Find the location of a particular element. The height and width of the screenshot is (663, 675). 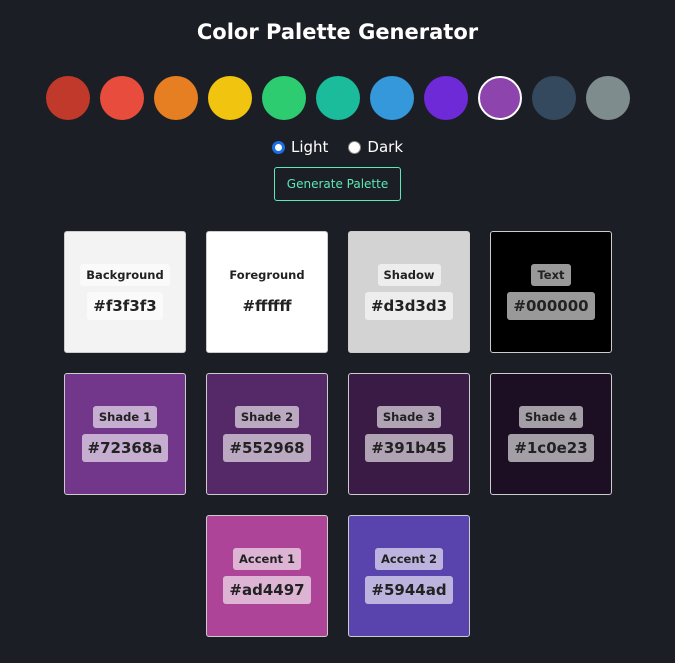

swatch-label: Accent 1 is located at coordinates (267, 559).